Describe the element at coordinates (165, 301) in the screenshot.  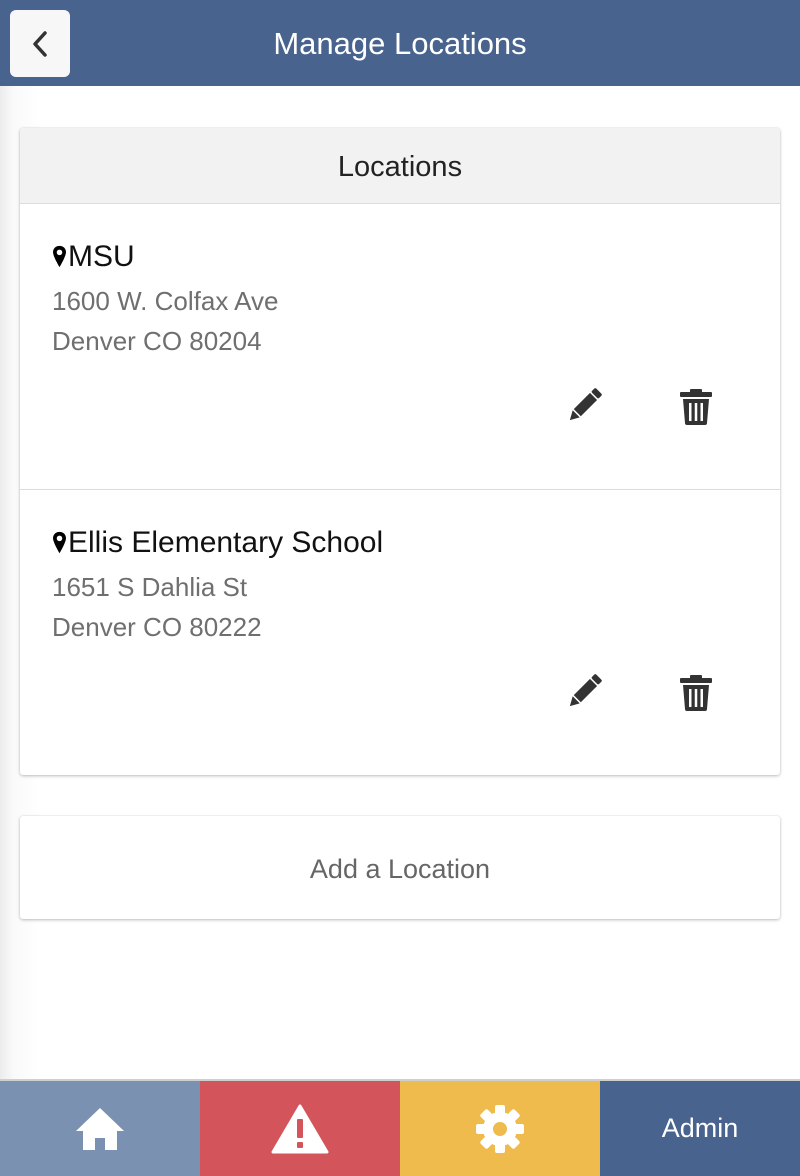
I see `location-street: 1600 W. Colfax Ave` at that location.